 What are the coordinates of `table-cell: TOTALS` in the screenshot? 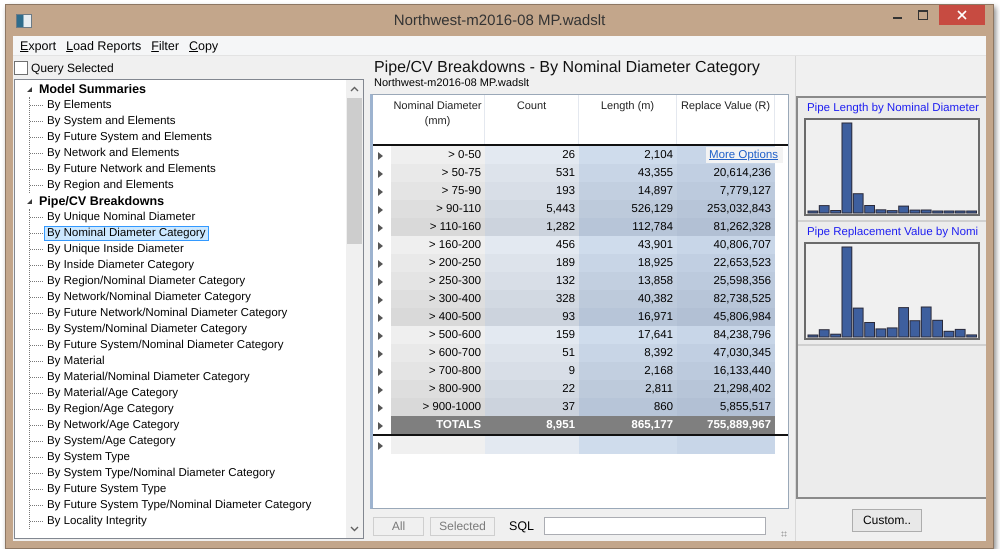 It's located at (438, 425).